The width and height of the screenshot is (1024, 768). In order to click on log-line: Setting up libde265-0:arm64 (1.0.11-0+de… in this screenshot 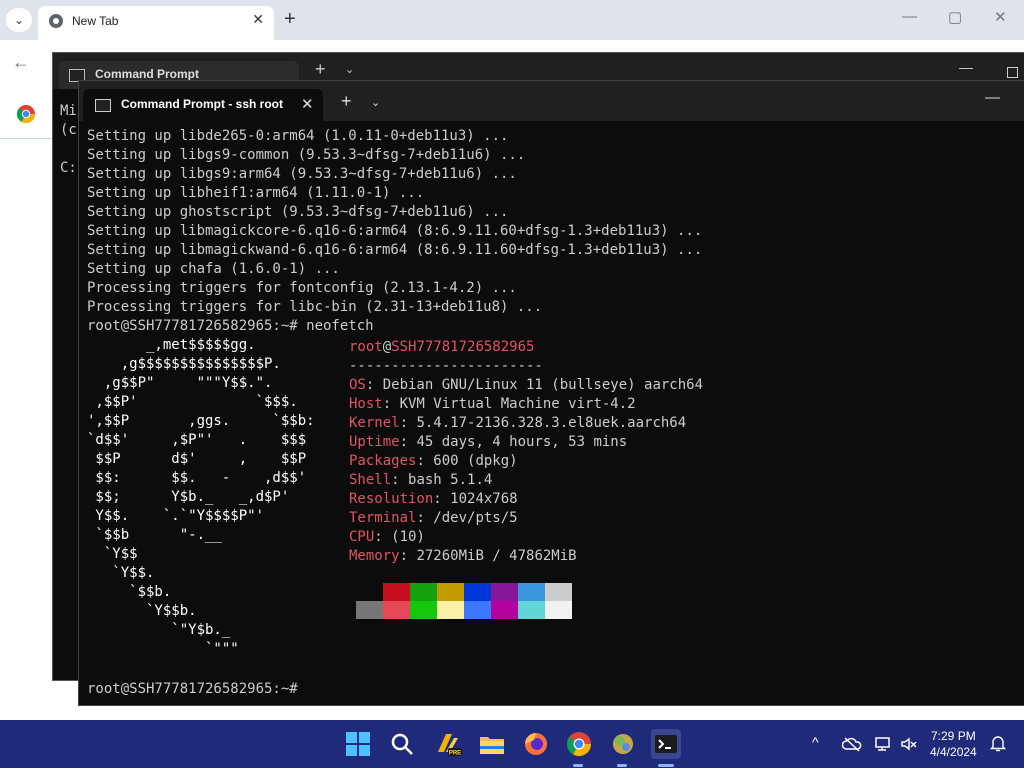, I will do `click(298, 136)`.